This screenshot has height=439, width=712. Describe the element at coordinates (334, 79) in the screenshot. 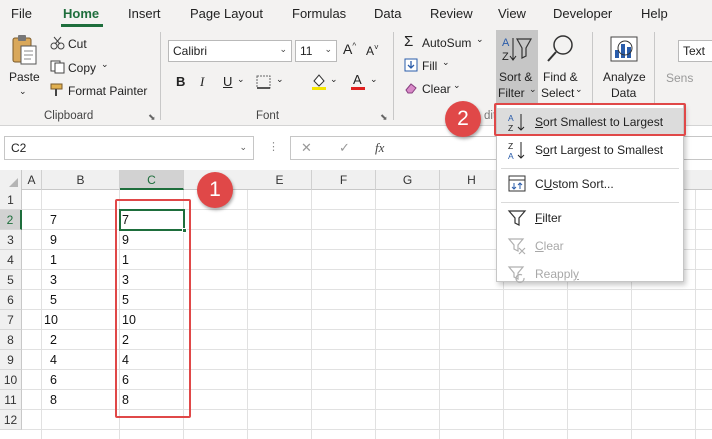

I see `fill-color-dropdown-icon: ⌄` at that location.